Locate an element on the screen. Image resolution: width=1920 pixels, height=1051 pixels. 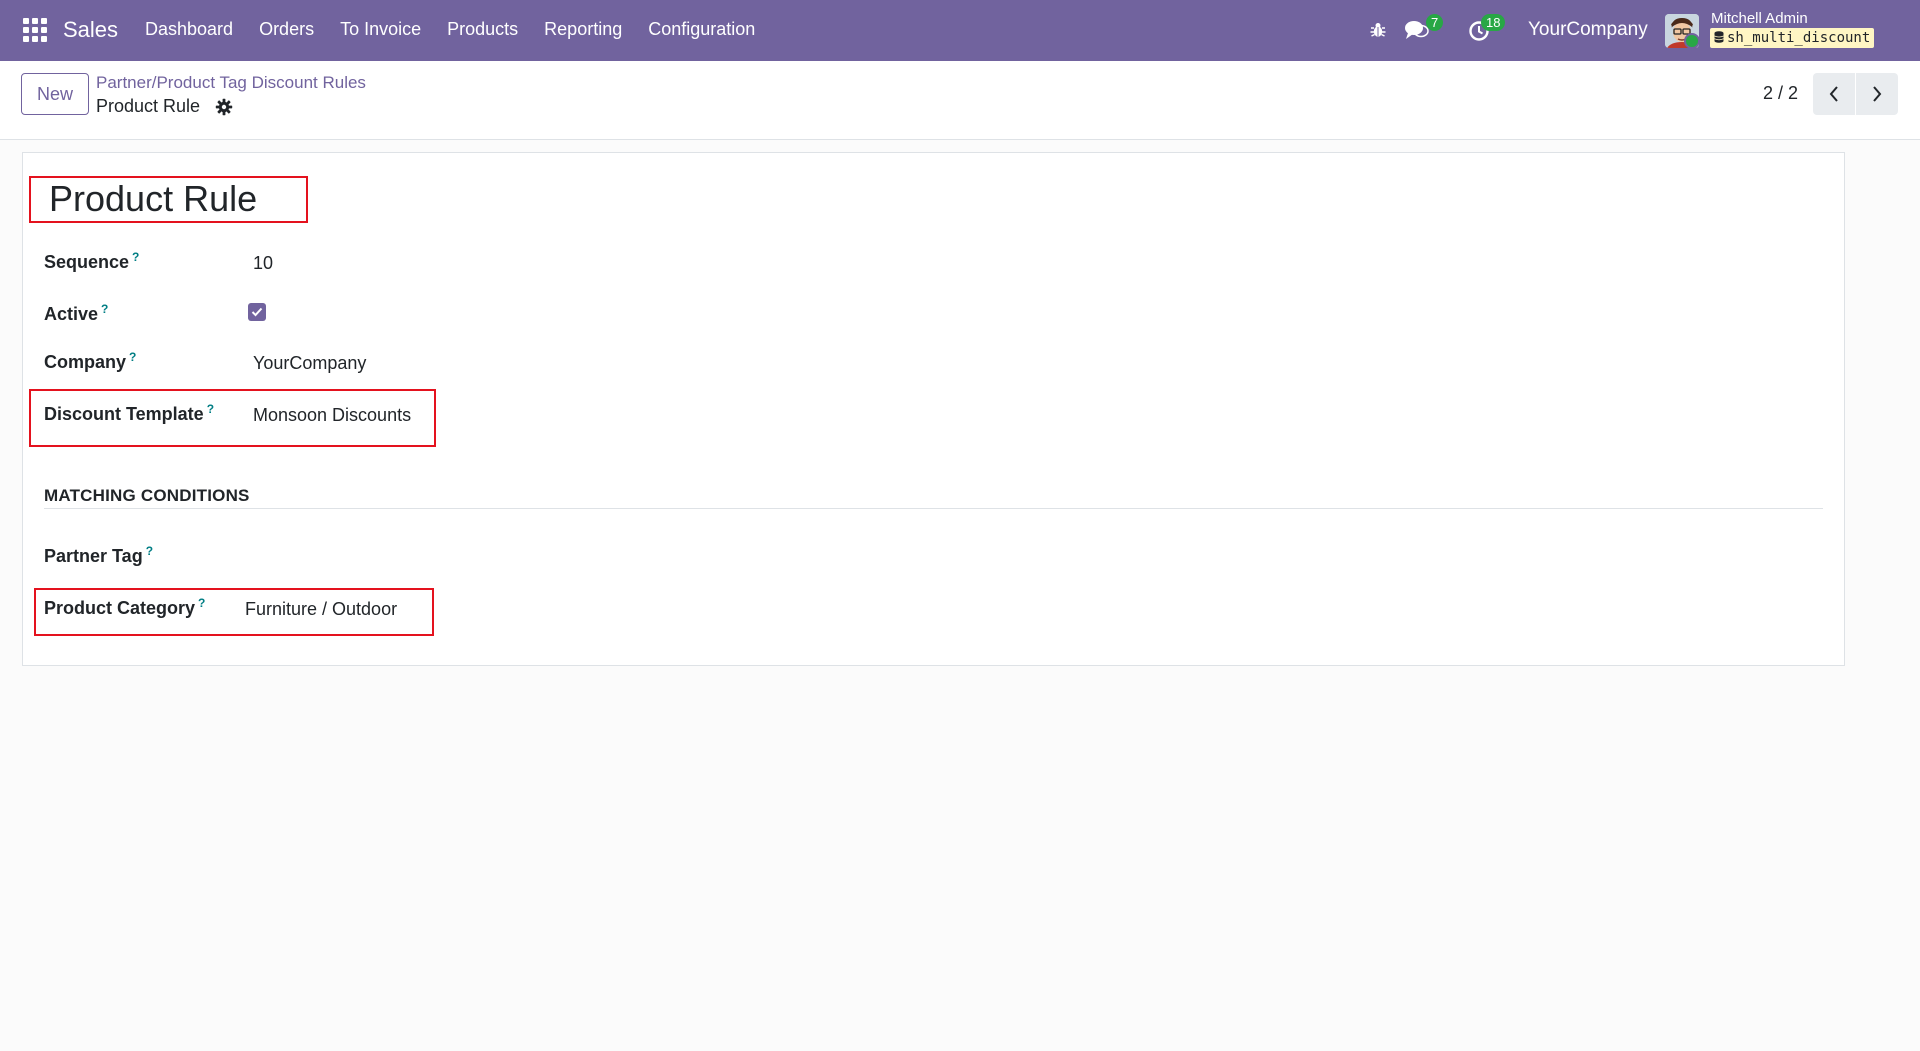
pager-next-button is located at coordinates (1877, 94).